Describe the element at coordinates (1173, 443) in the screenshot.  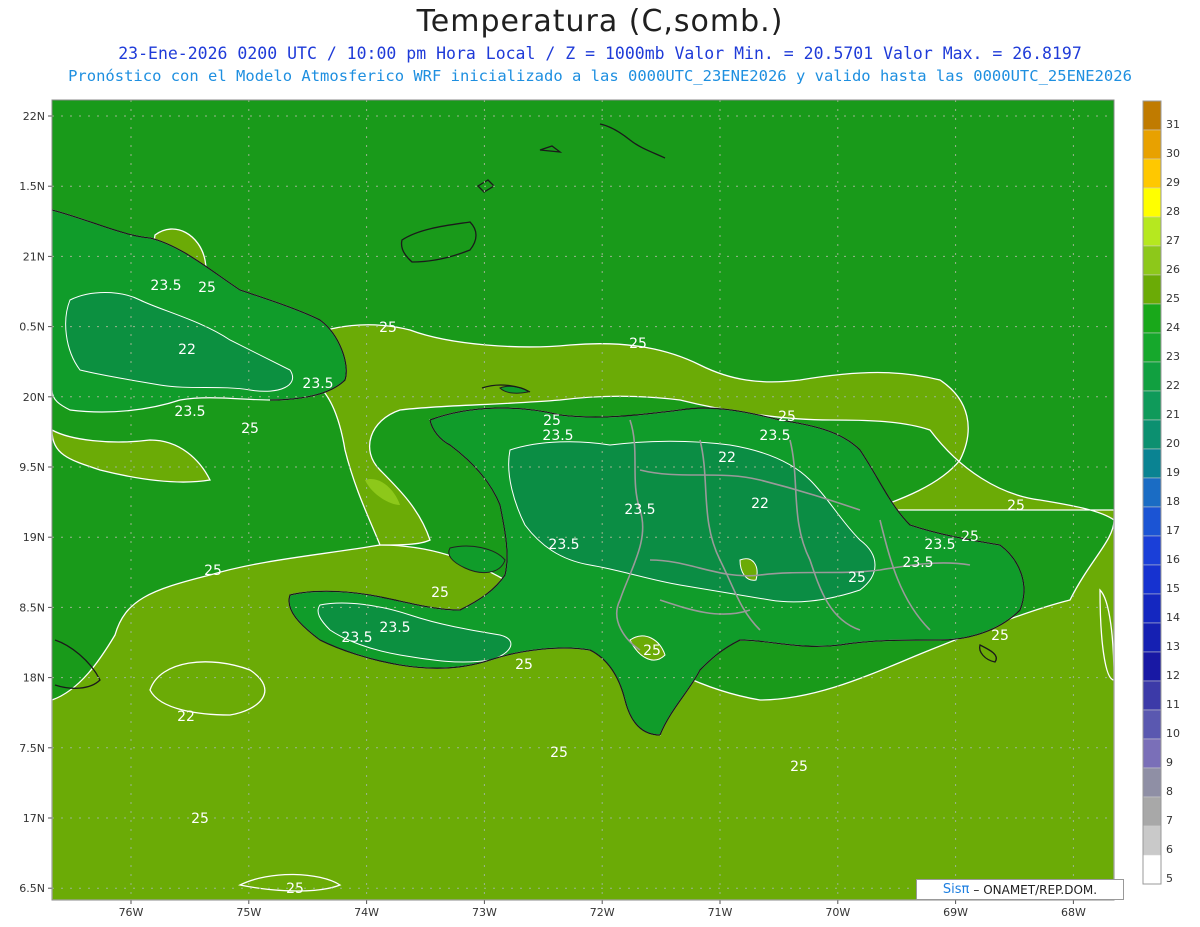
I see `legend-label: 20` at that location.